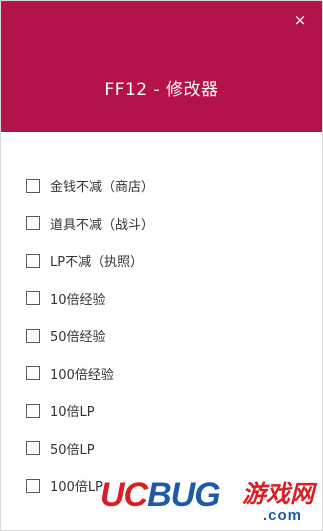 The height and width of the screenshot is (531, 323). I want to click on option-item: 10倍经验, so click(90, 299).